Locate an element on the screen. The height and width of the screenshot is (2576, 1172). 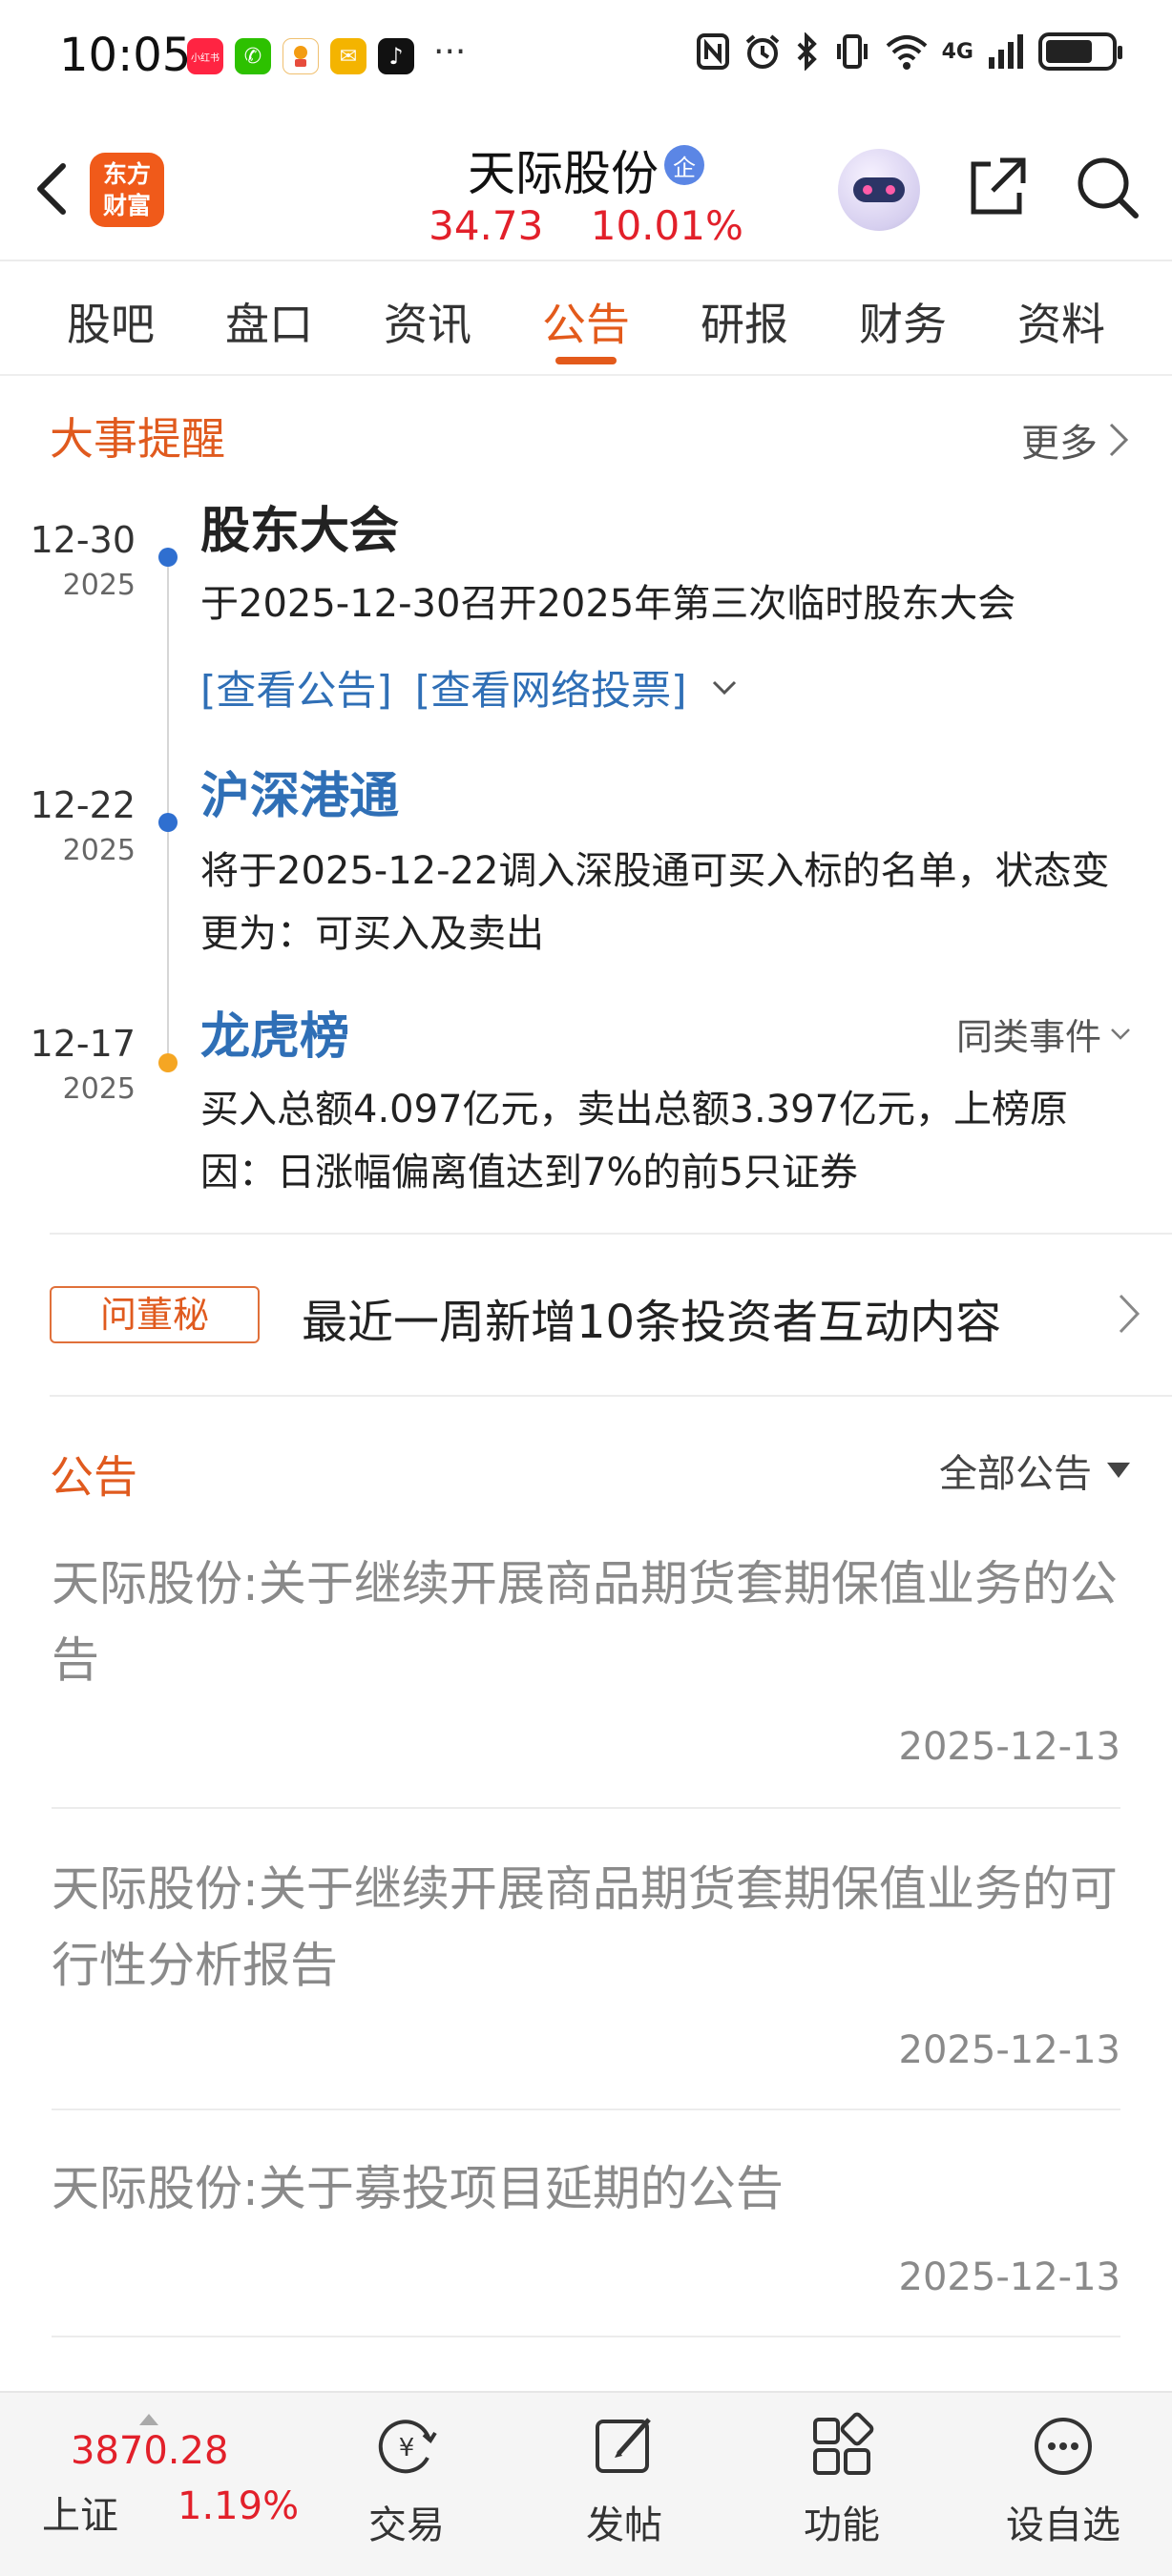
tab-profile: 资料 is located at coordinates (1061, 321).